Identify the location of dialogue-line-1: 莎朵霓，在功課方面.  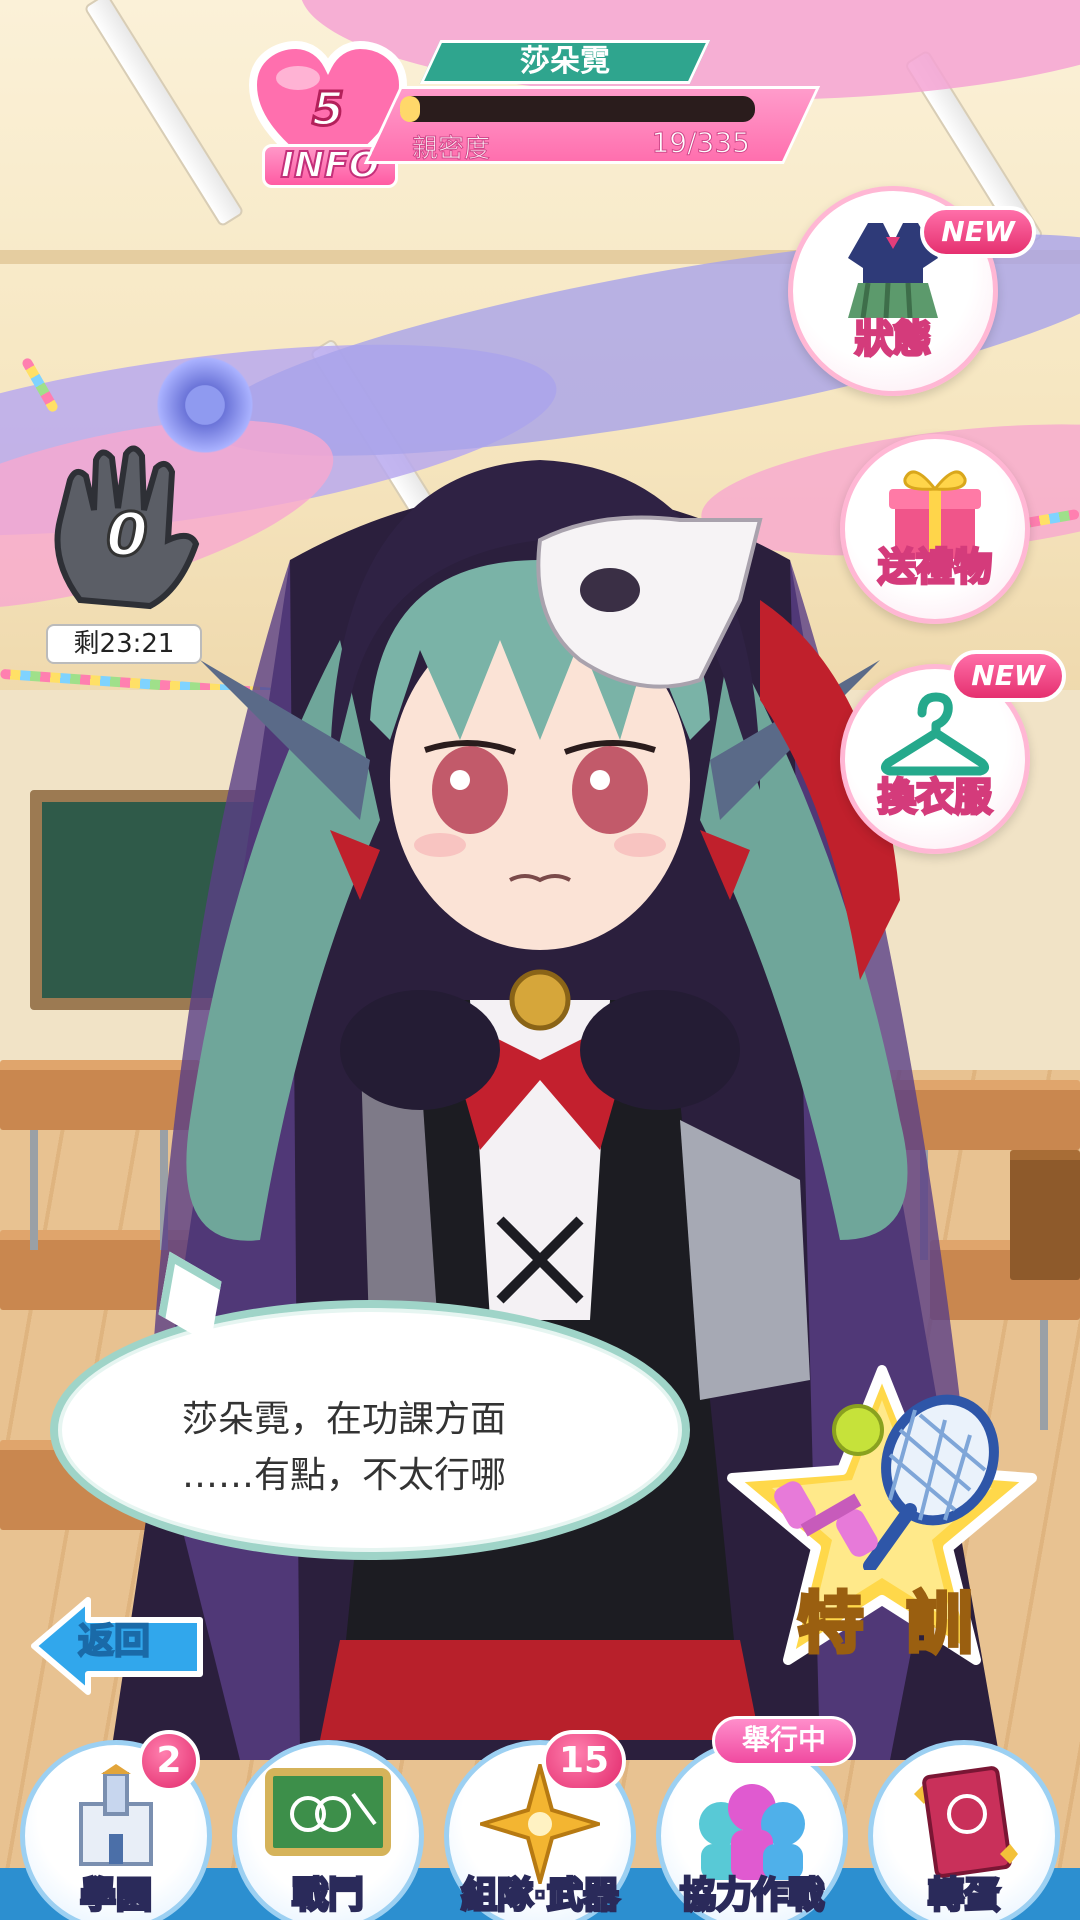
(344, 1419).